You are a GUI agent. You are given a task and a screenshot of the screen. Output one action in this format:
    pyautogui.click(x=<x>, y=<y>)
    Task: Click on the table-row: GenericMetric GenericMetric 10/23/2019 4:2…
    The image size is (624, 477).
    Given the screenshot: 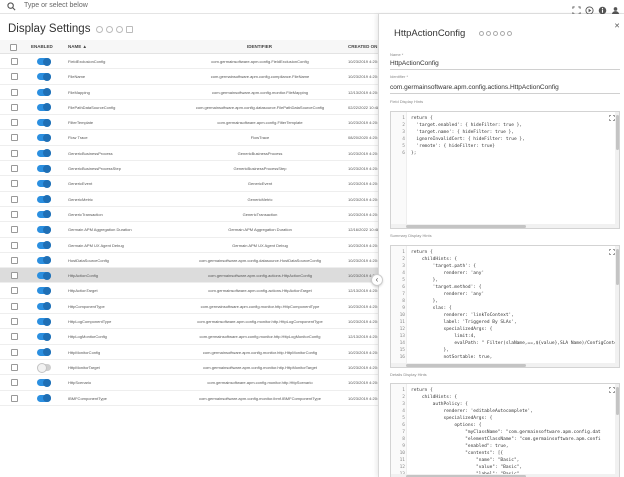 What is the action you would take?
    pyautogui.click(x=189, y=199)
    